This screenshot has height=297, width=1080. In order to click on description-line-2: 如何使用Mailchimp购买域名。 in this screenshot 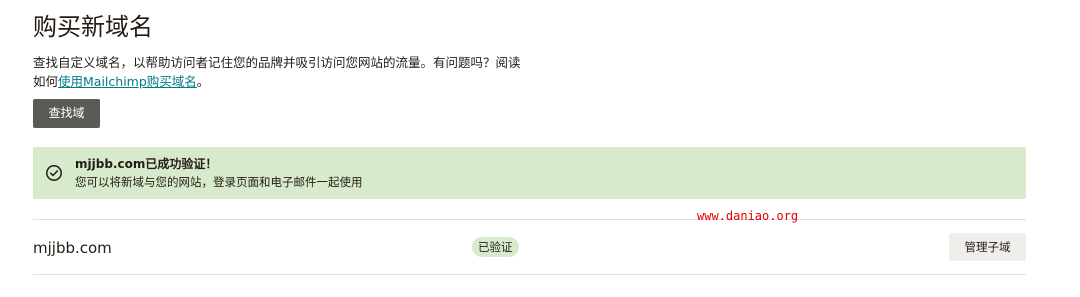, I will do `click(288, 81)`.